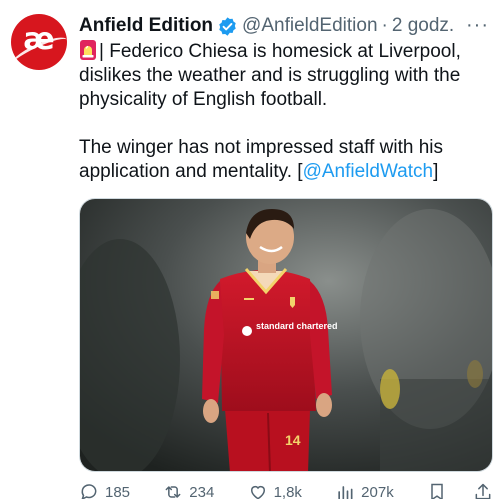 This screenshot has height=499, width=503. Describe the element at coordinates (173, 492) in the screenshot. I see `repost-icon` at that location.